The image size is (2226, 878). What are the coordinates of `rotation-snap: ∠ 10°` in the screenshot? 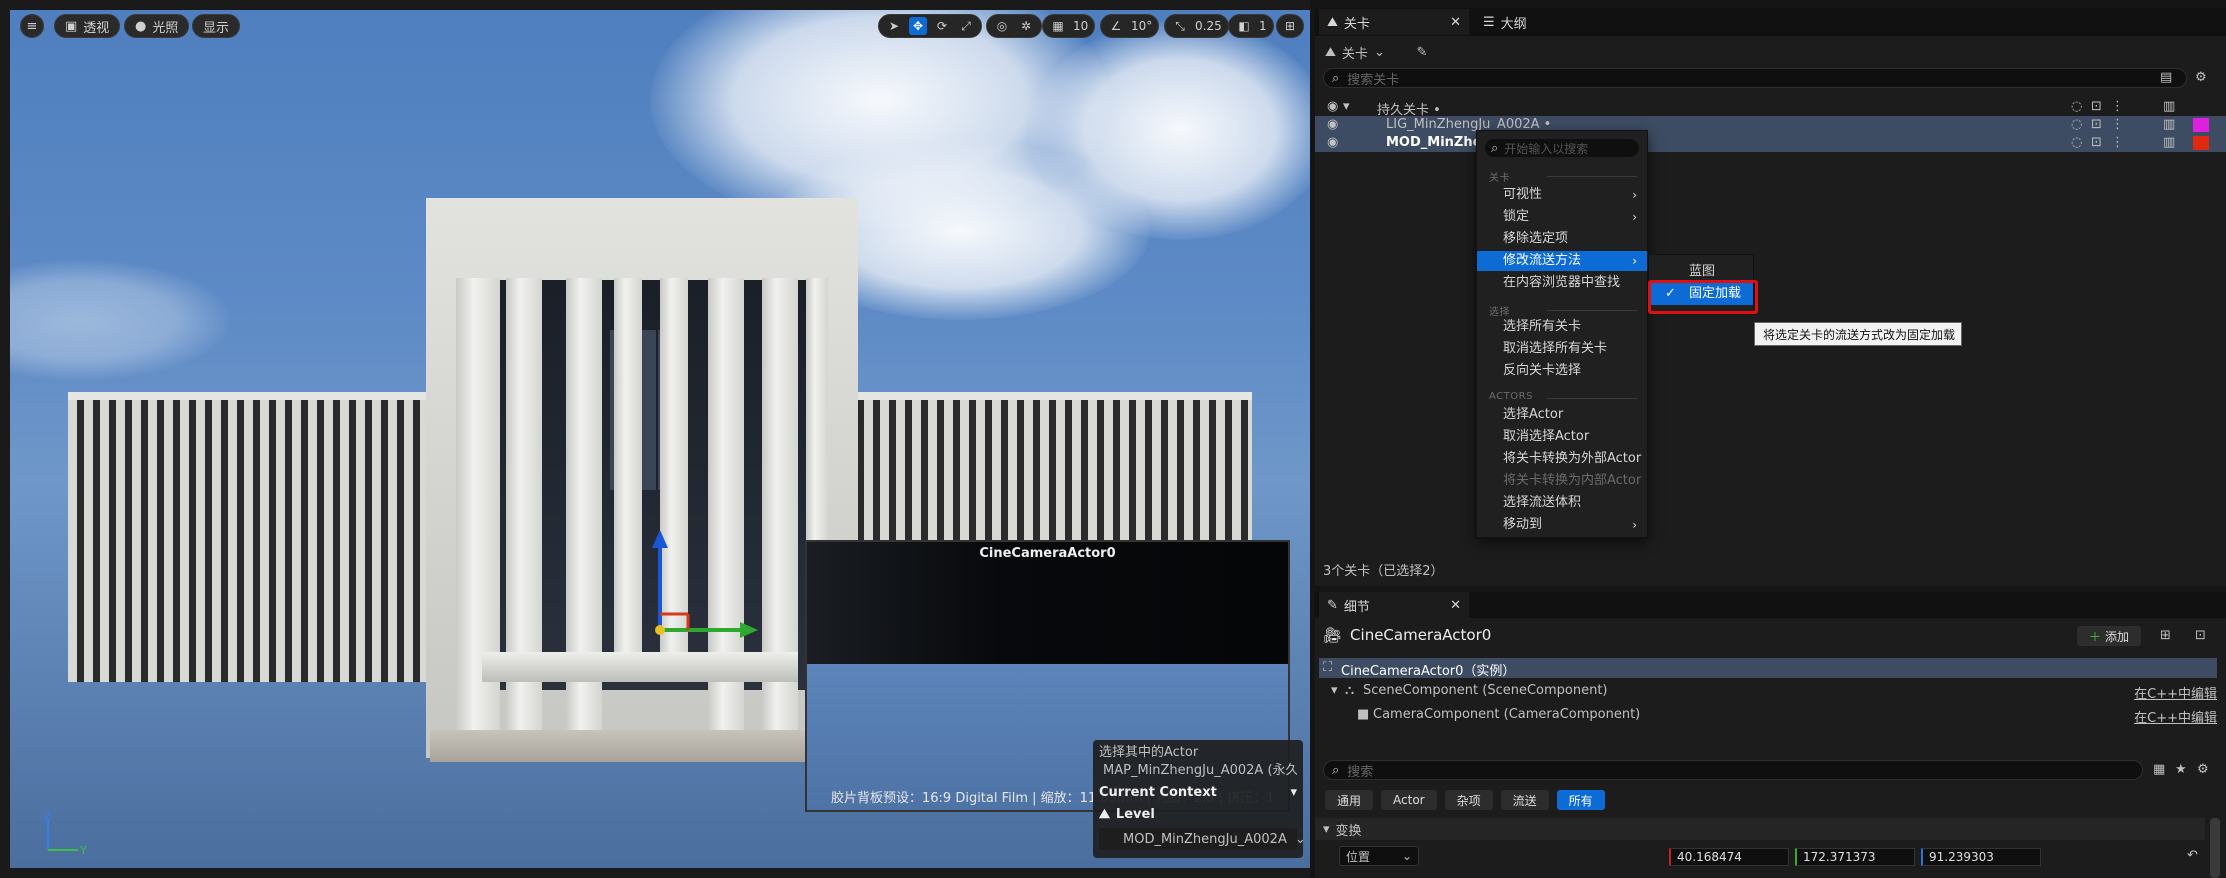 It's located at (1130, 26).